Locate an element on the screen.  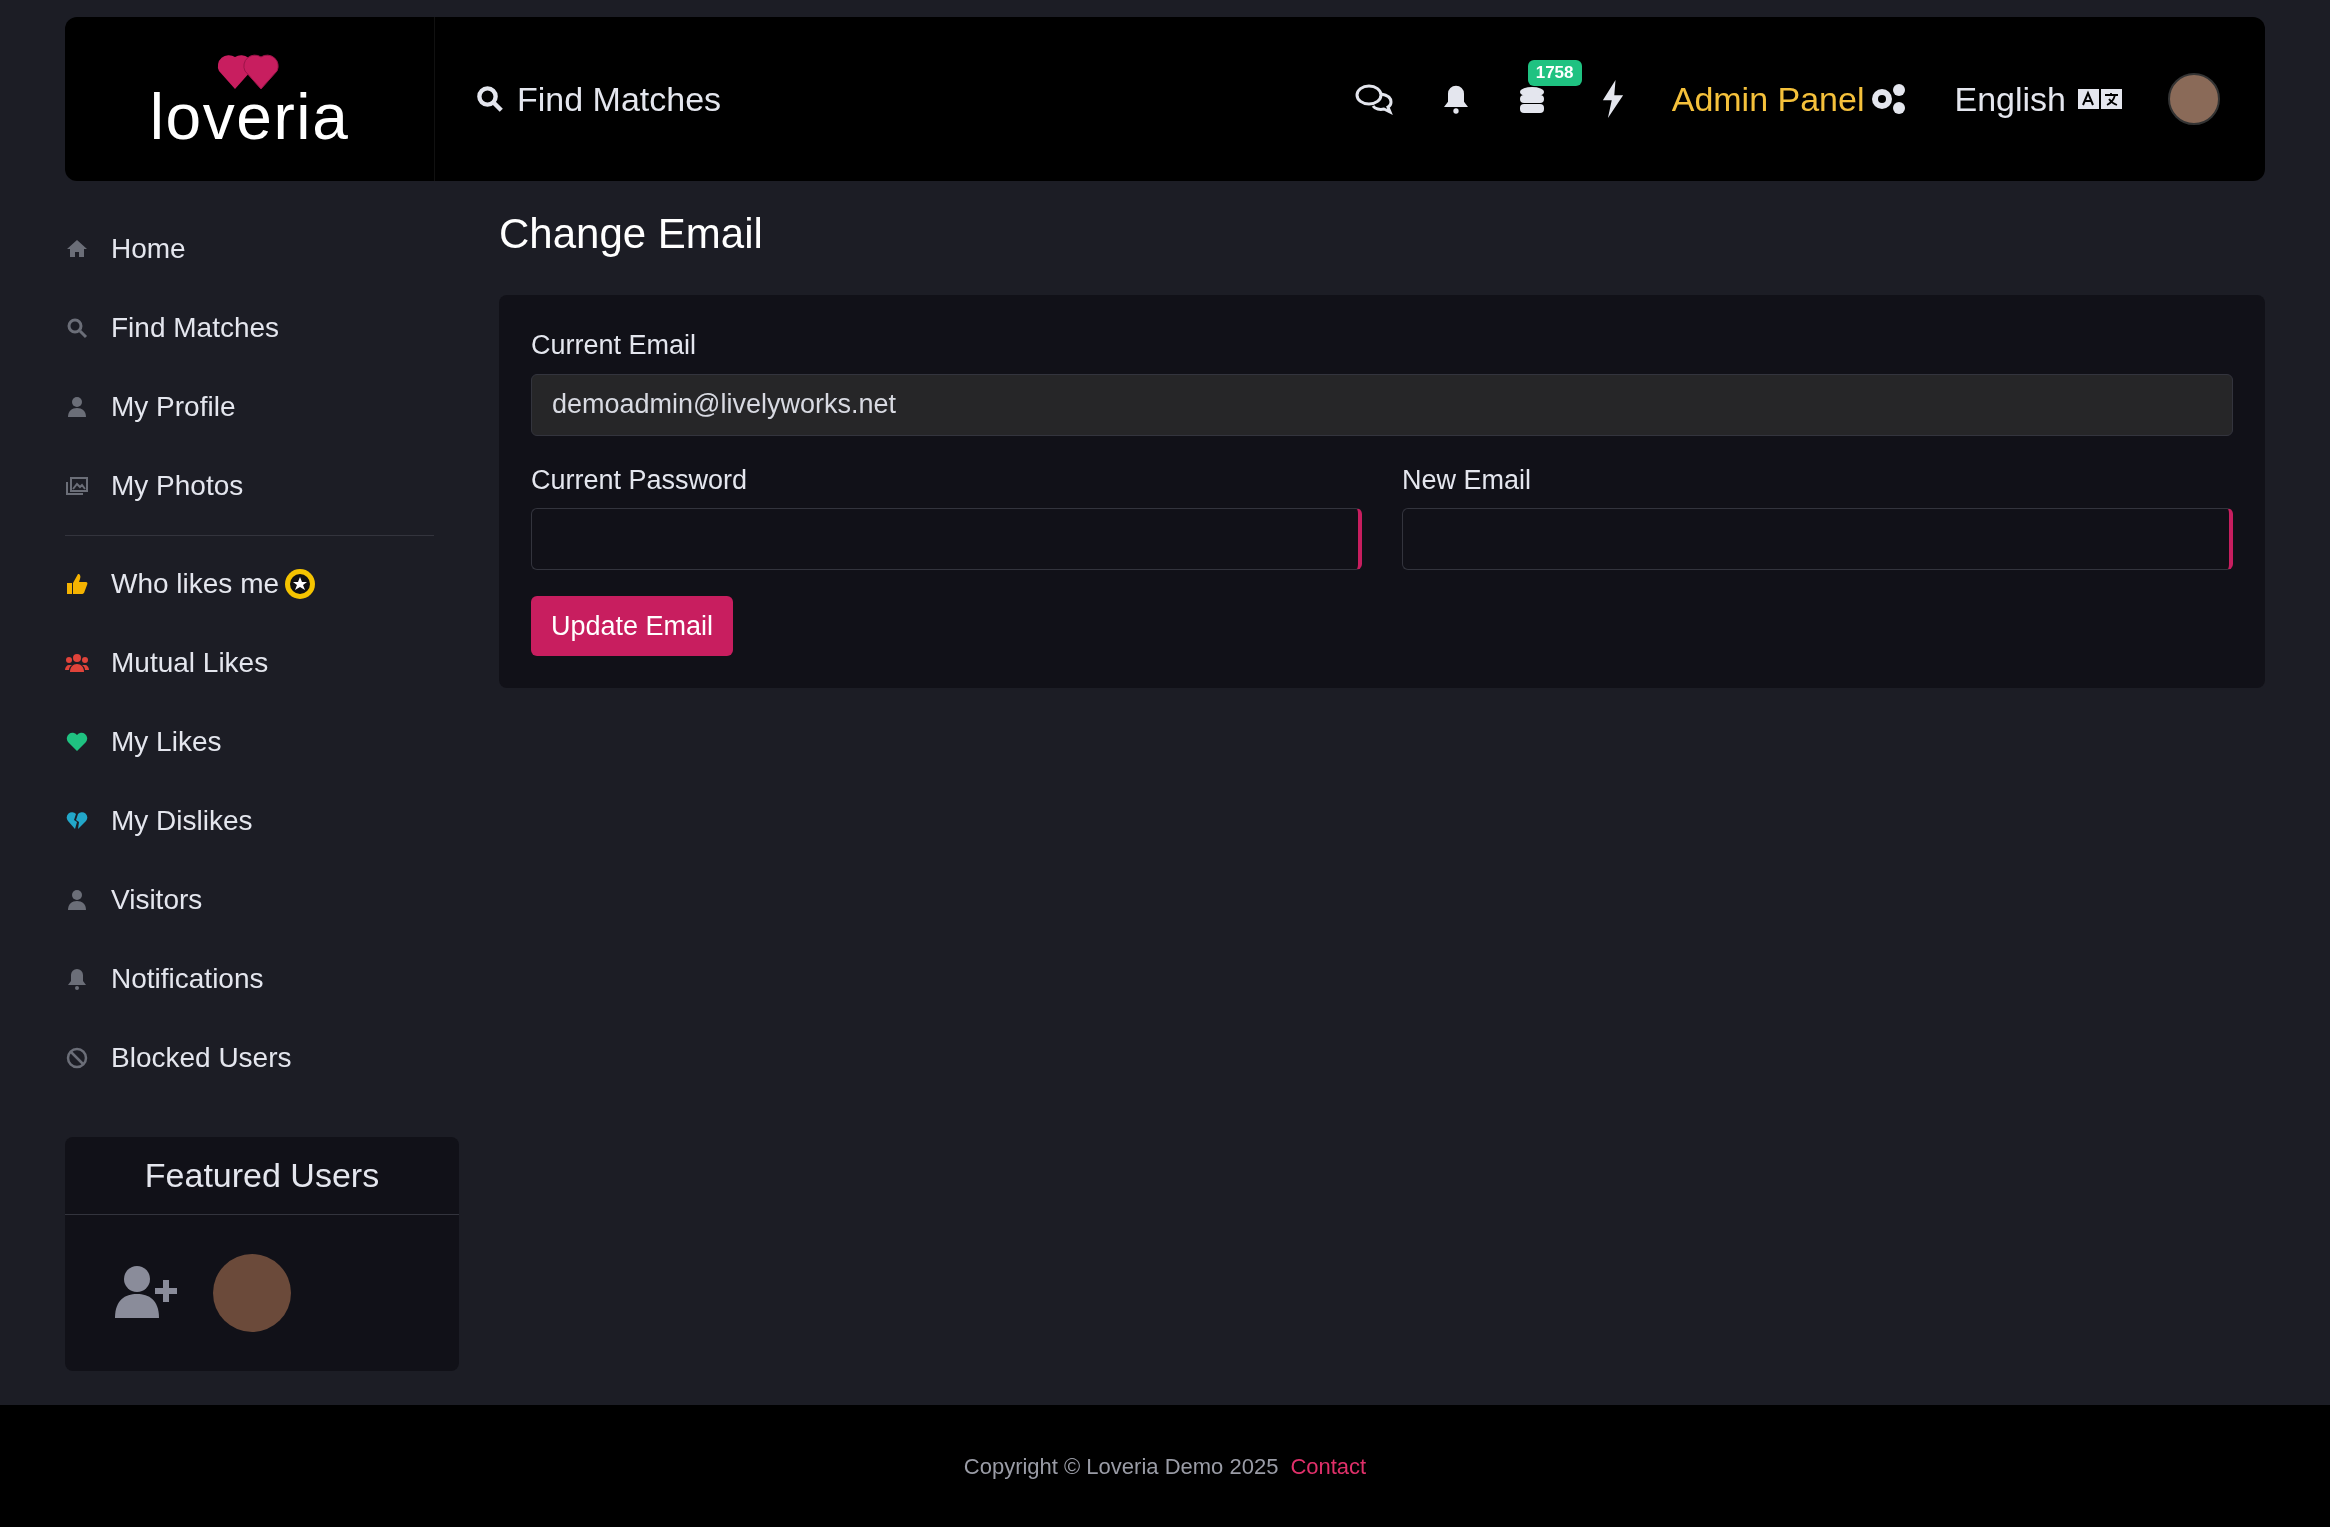
coins-count-badge: 1758 is located at coordinates (1554, 73).